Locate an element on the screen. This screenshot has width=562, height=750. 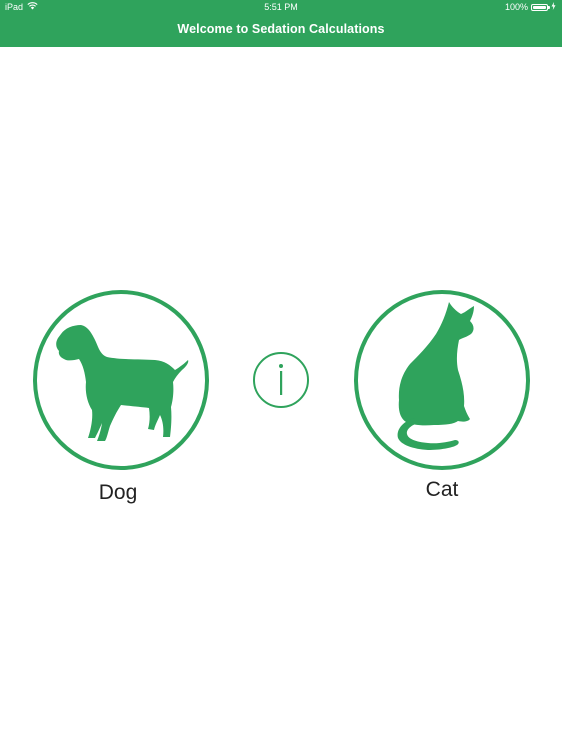
dog-icon is located at coordinates (121, 380).